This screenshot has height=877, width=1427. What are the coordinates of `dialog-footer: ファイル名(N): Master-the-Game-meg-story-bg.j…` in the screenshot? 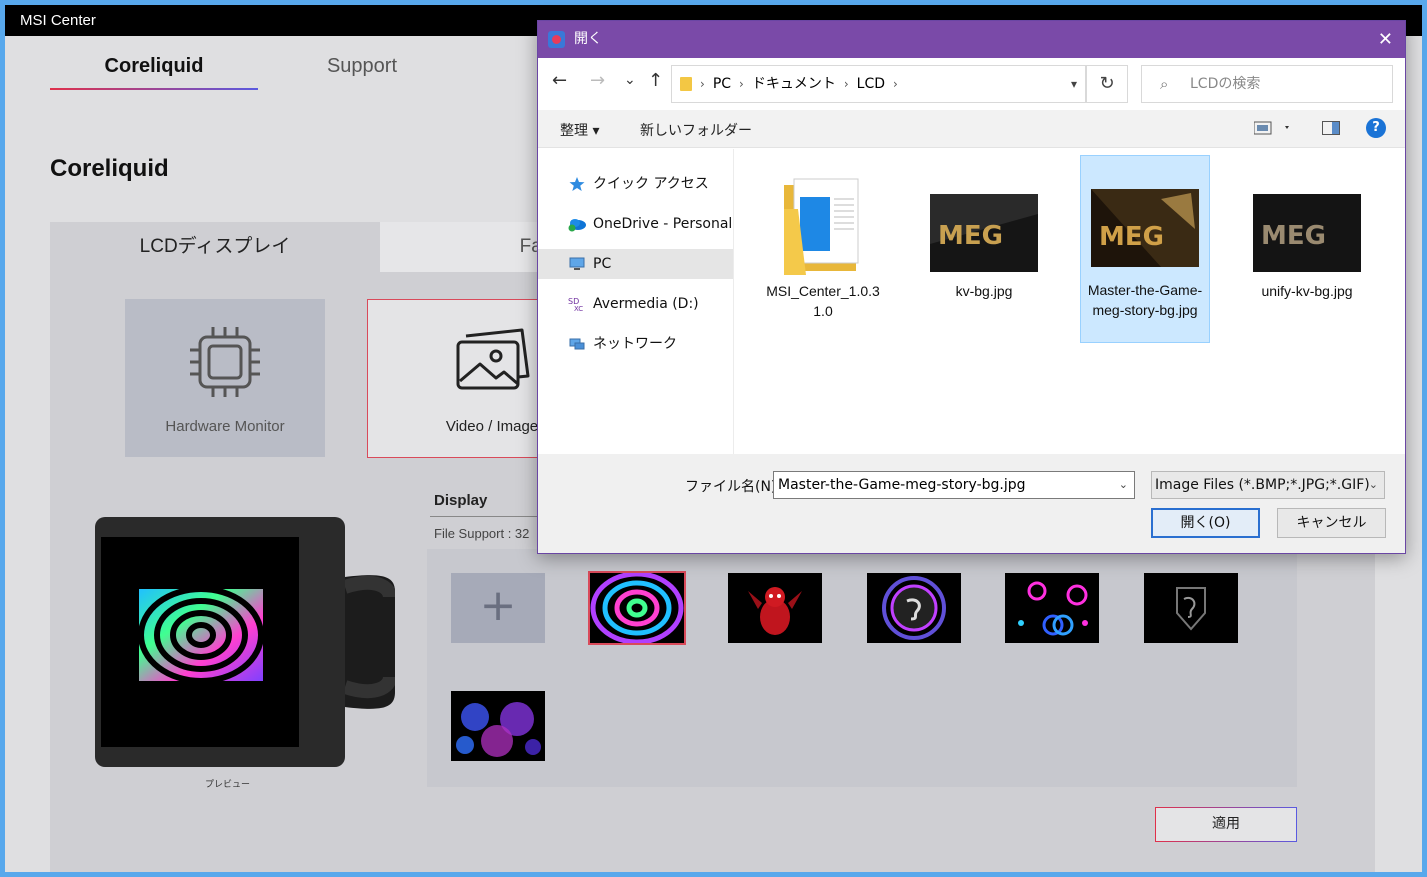 It's located at (971, 503).